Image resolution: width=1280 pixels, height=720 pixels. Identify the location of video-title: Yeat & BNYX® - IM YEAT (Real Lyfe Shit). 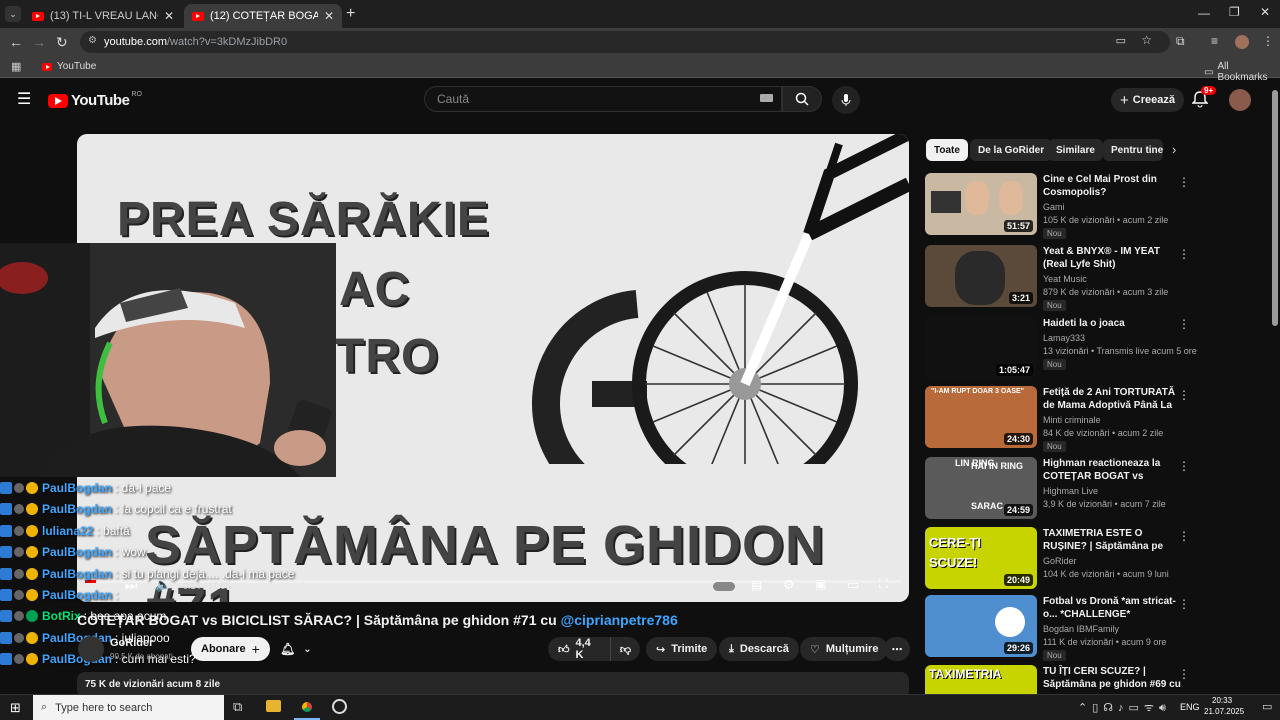
(1112, 258).